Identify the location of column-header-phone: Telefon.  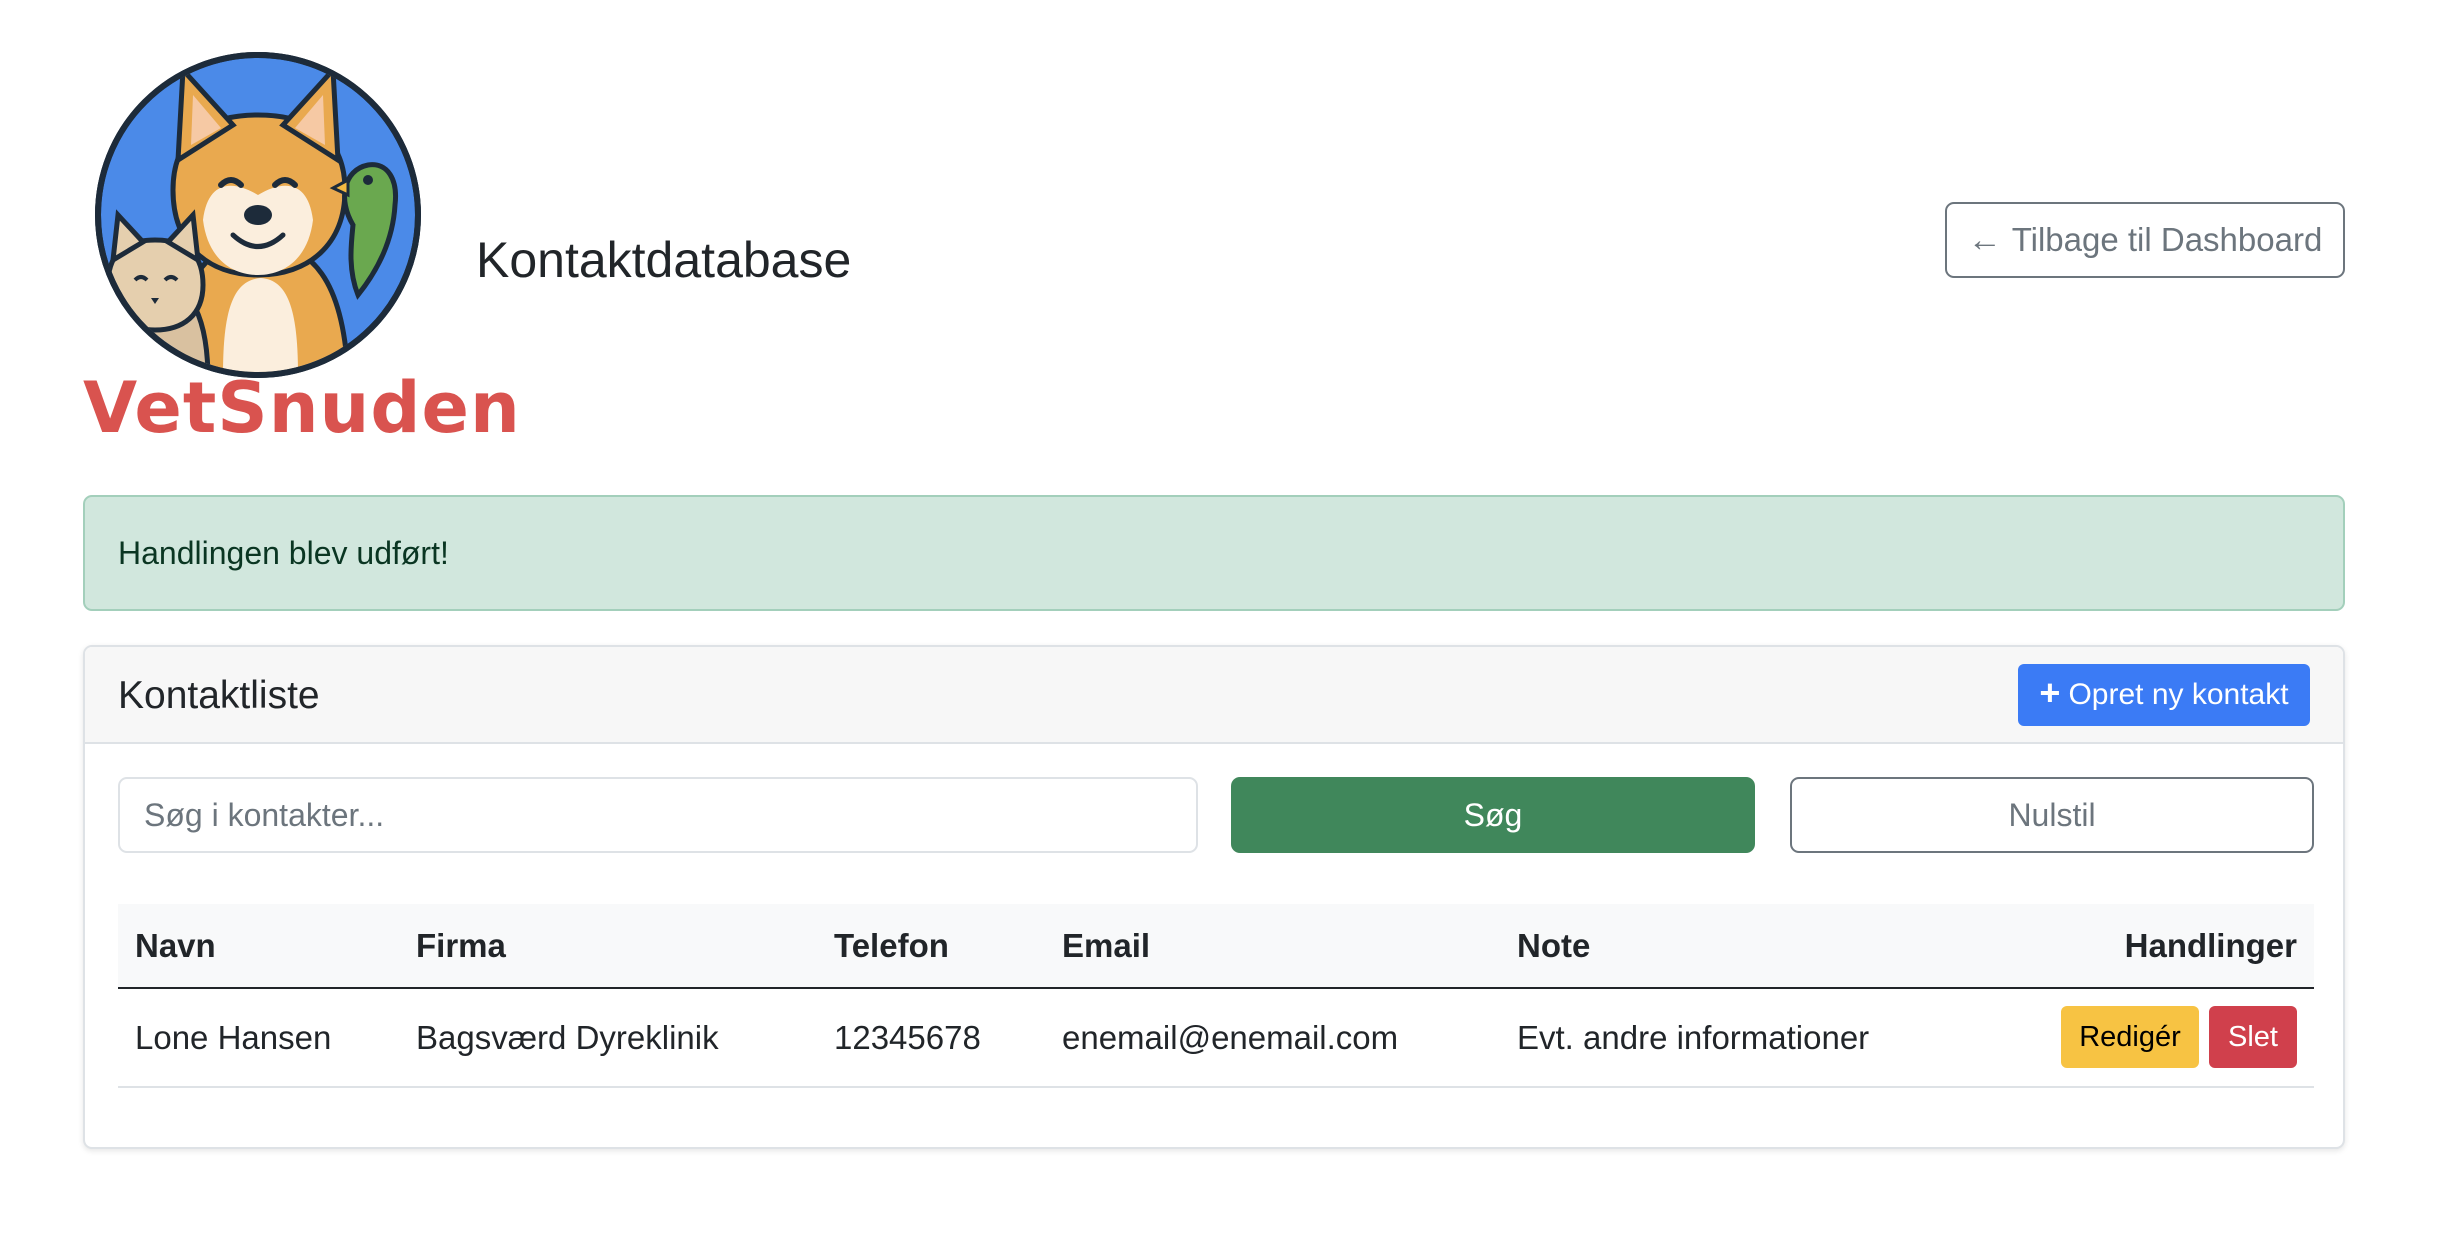
(891, 945).